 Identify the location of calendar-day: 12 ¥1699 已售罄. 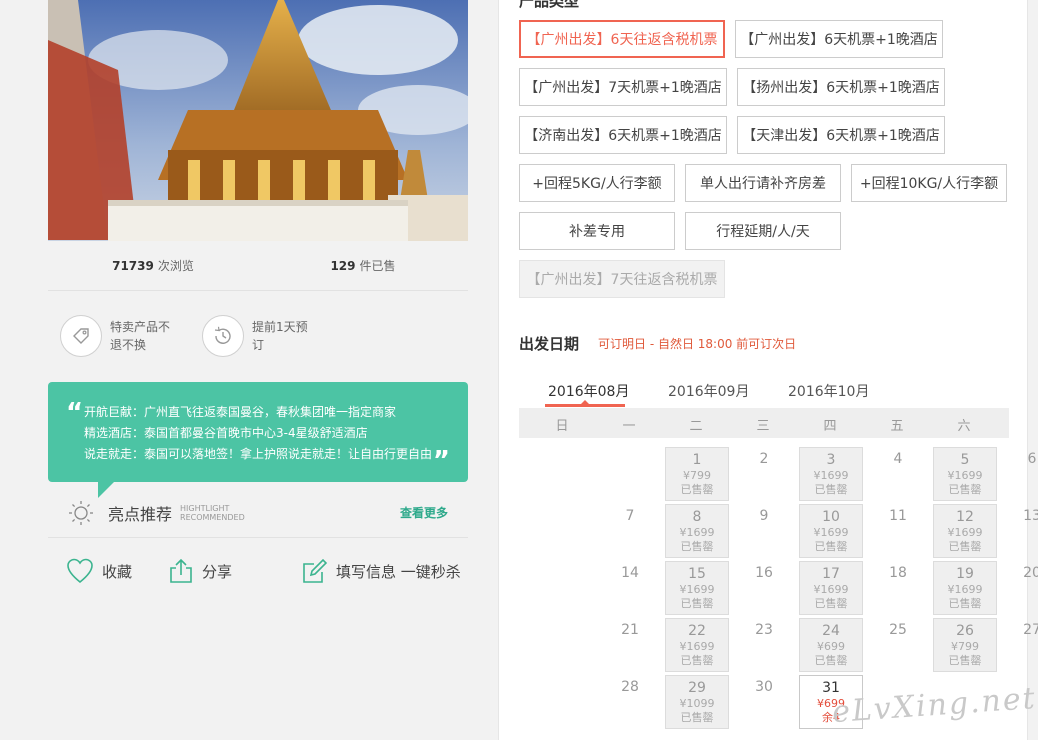
(965, 531).